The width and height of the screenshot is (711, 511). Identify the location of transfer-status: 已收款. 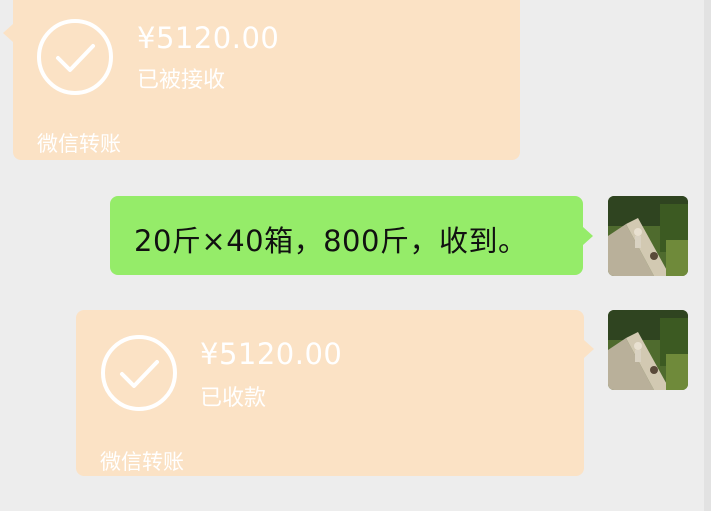
(233, 398).